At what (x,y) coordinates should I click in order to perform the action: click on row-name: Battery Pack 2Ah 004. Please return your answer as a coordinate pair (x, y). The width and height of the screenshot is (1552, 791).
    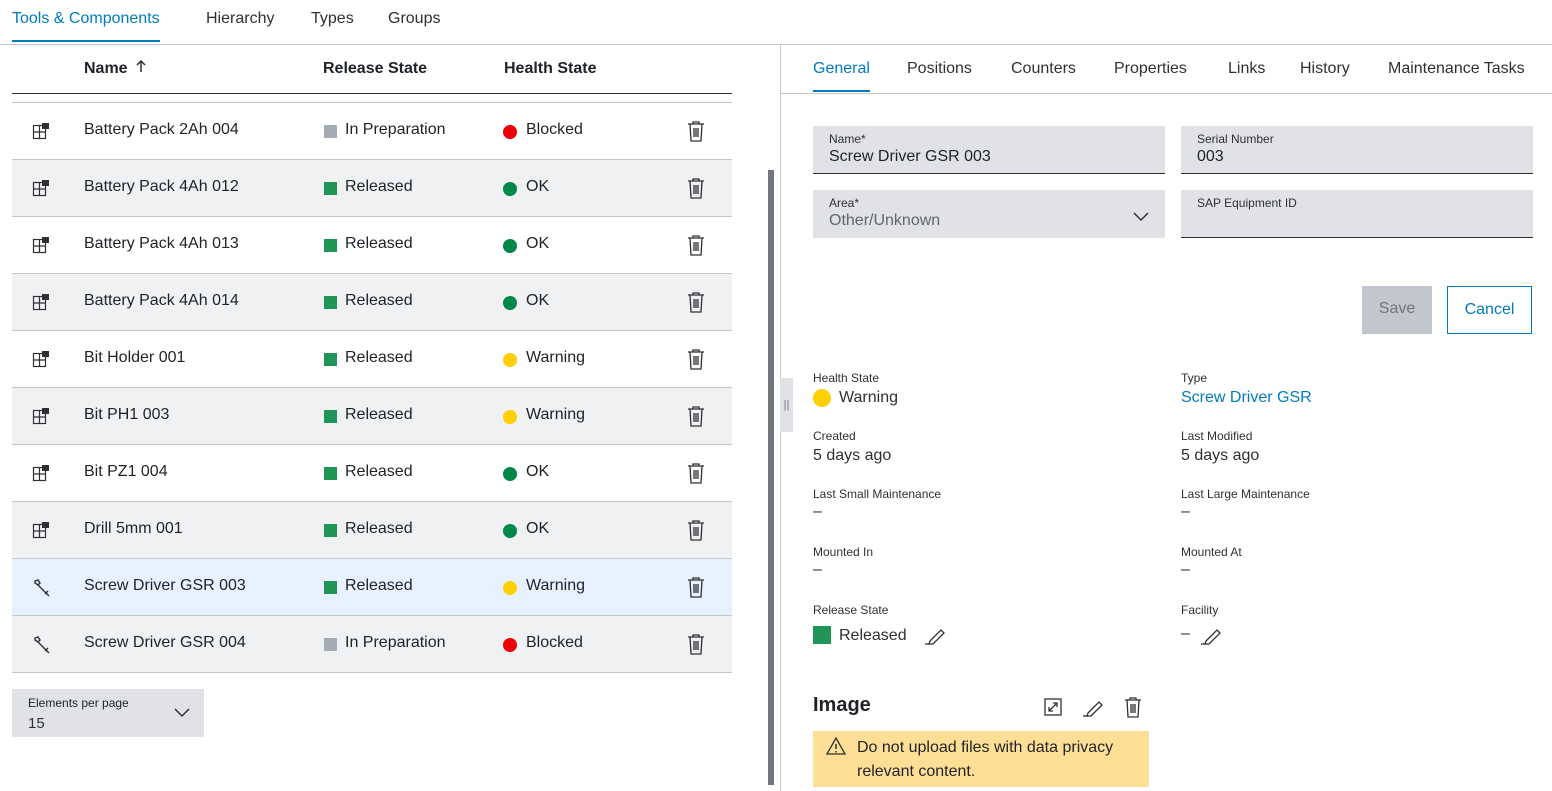
    Looking at the image, I should click on (161, 129).